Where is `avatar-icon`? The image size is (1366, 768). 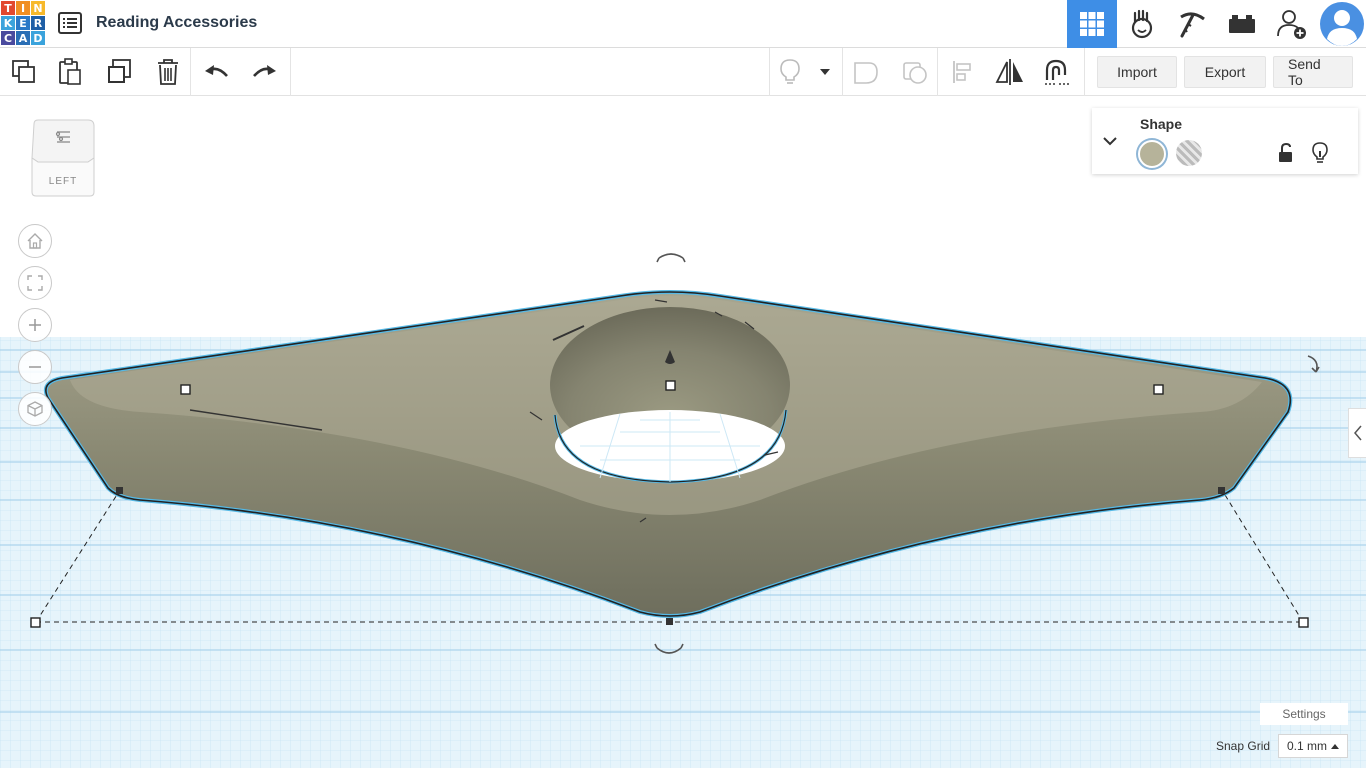
avatar-icon is located at coordinates (1341, 24).